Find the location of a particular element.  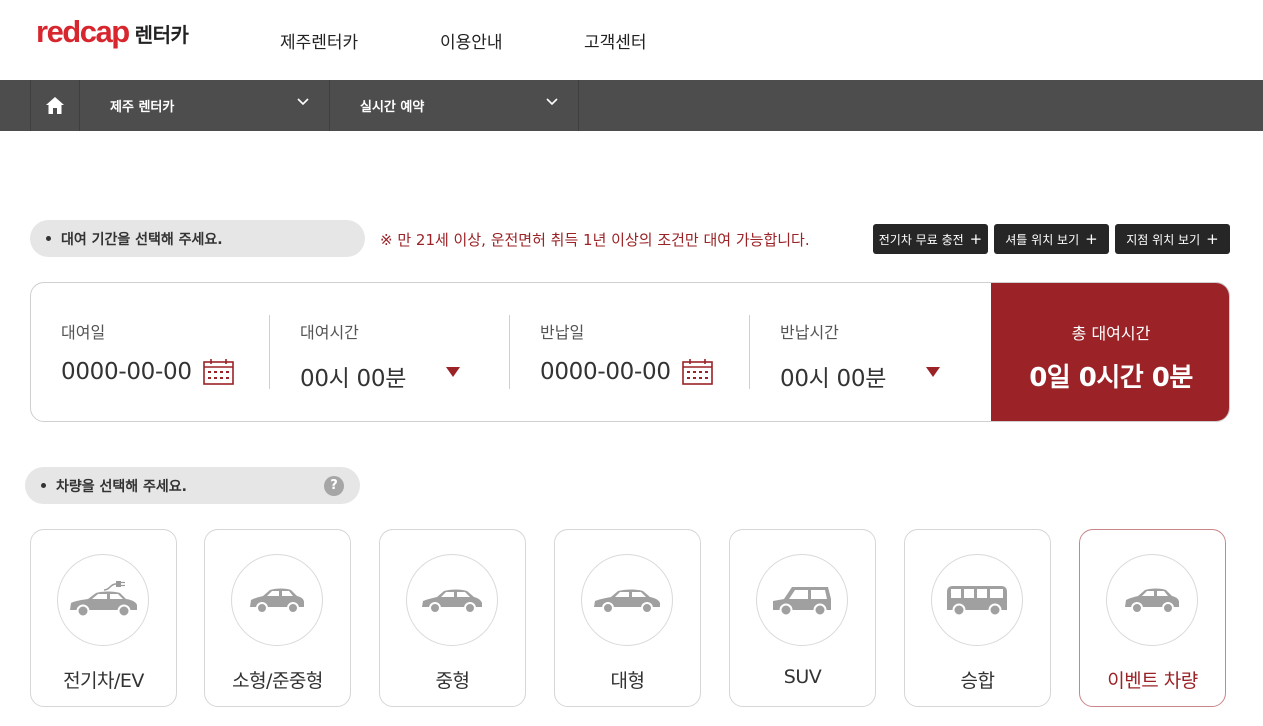

home-button is located at coordinates (55, 105).